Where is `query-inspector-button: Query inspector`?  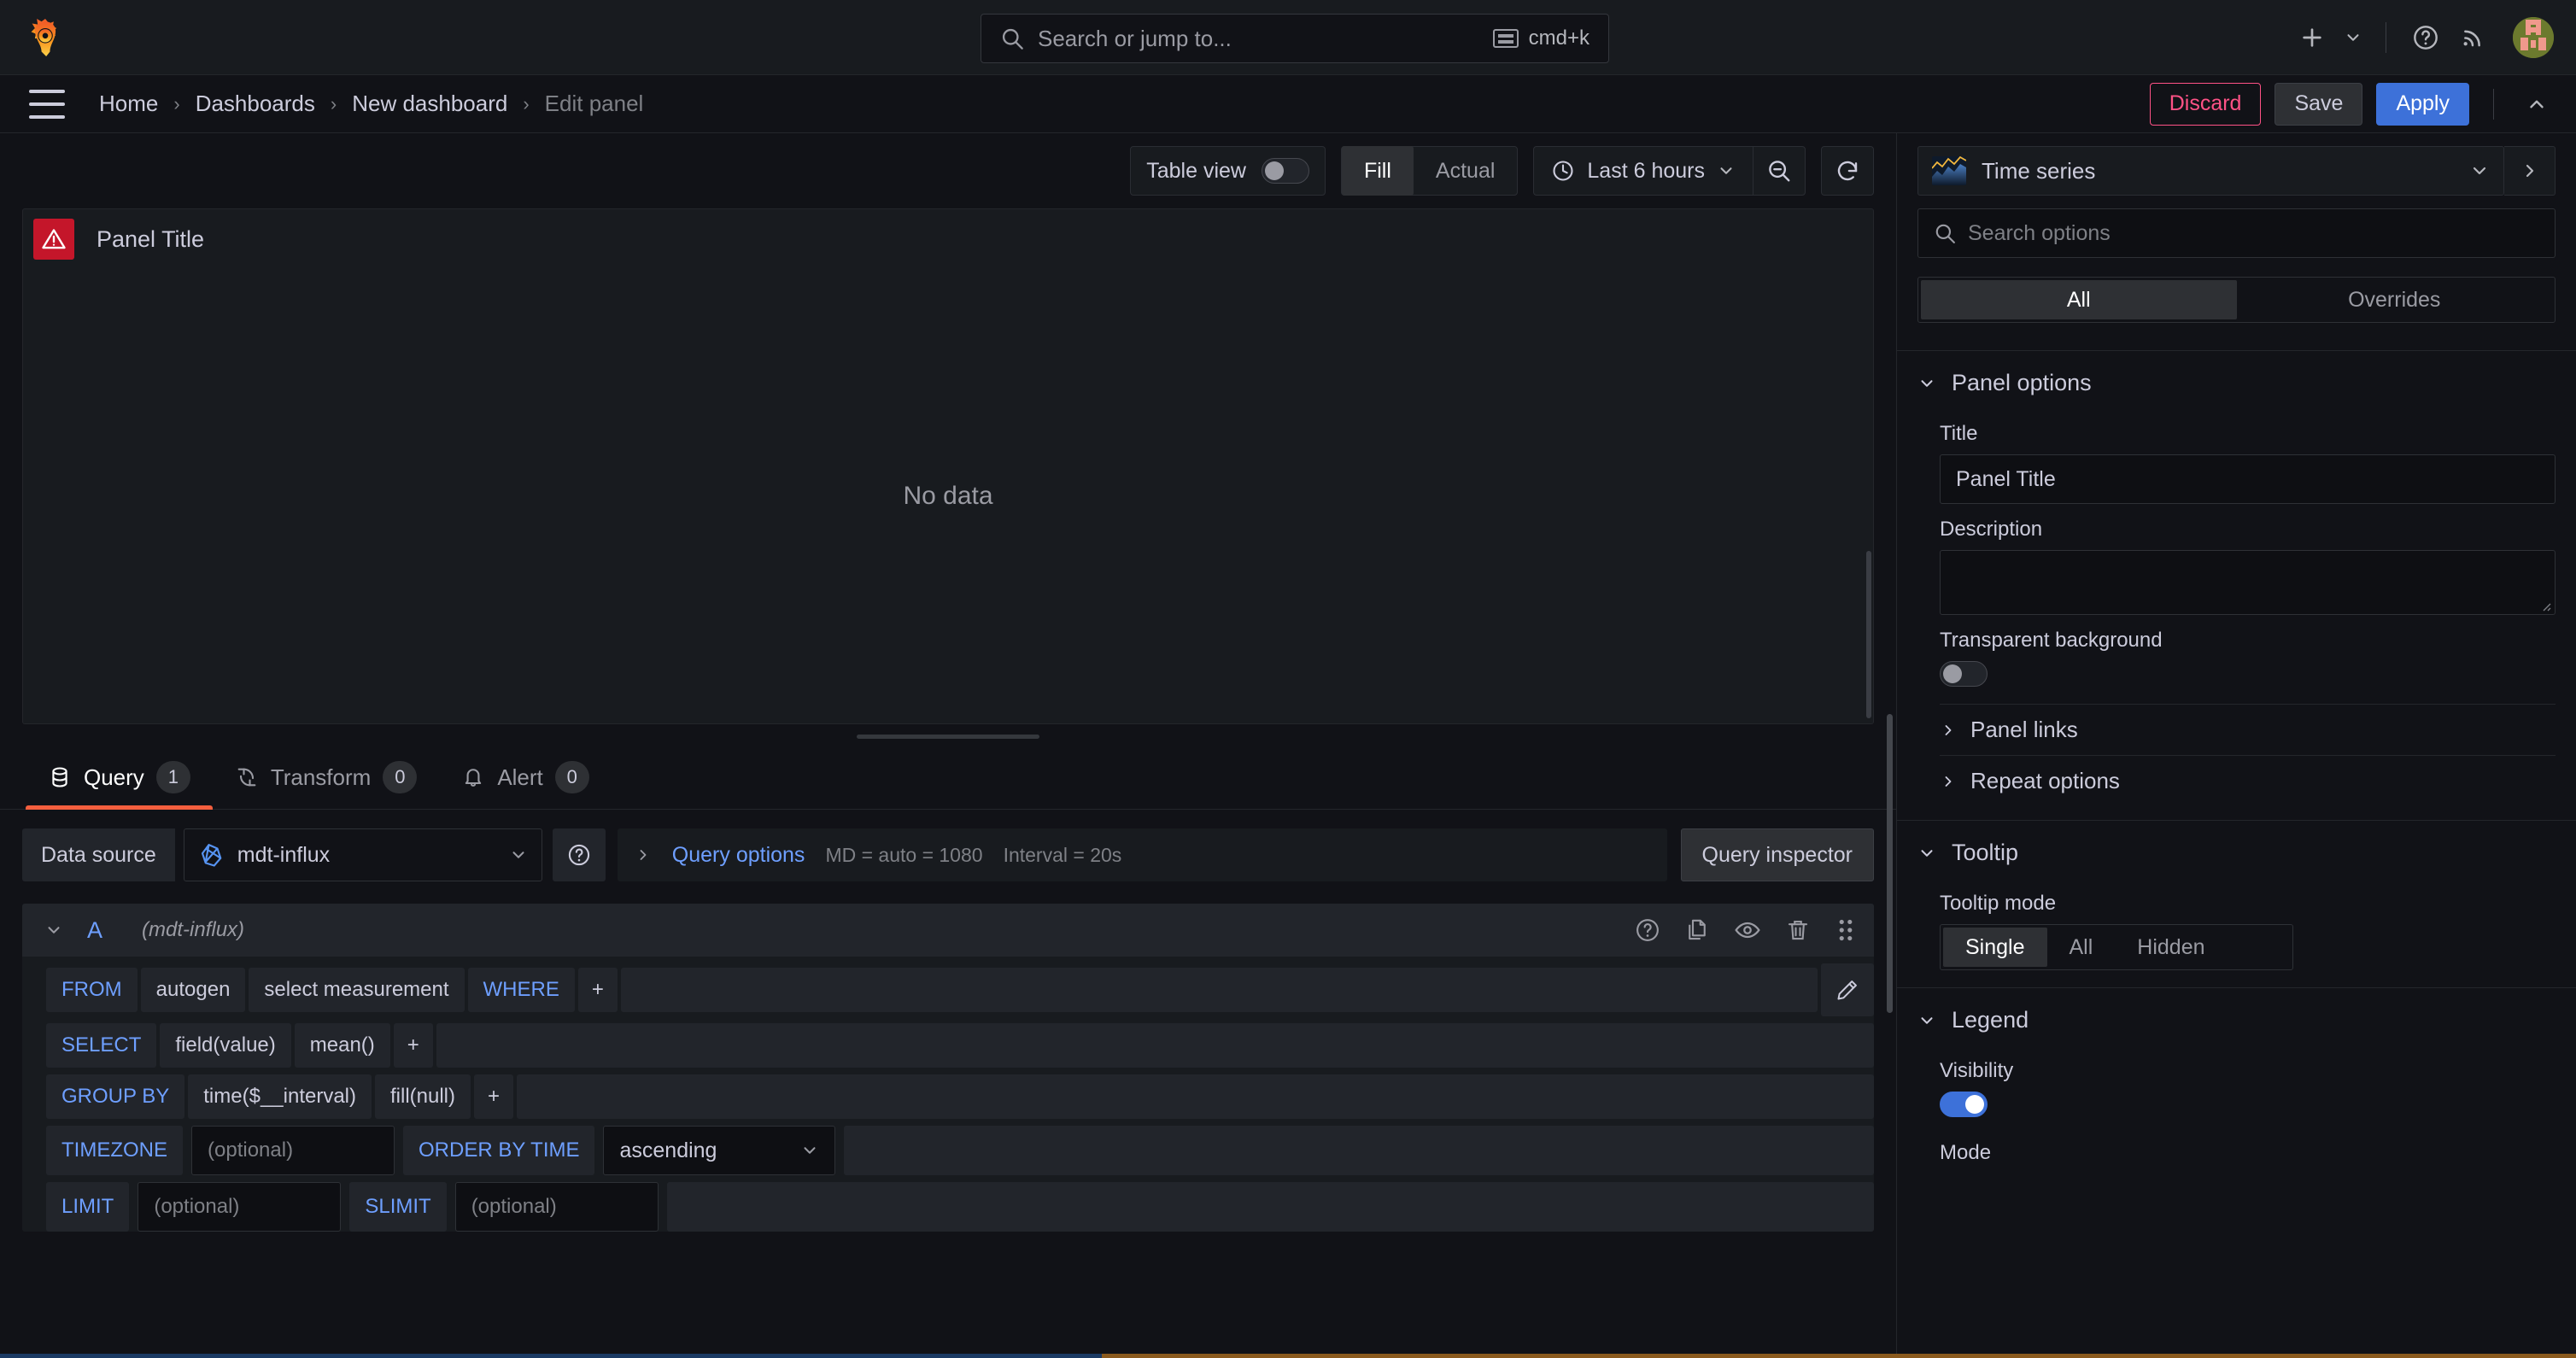 query-inspector-button: Query inspector is located at coordinates (1777, 855).